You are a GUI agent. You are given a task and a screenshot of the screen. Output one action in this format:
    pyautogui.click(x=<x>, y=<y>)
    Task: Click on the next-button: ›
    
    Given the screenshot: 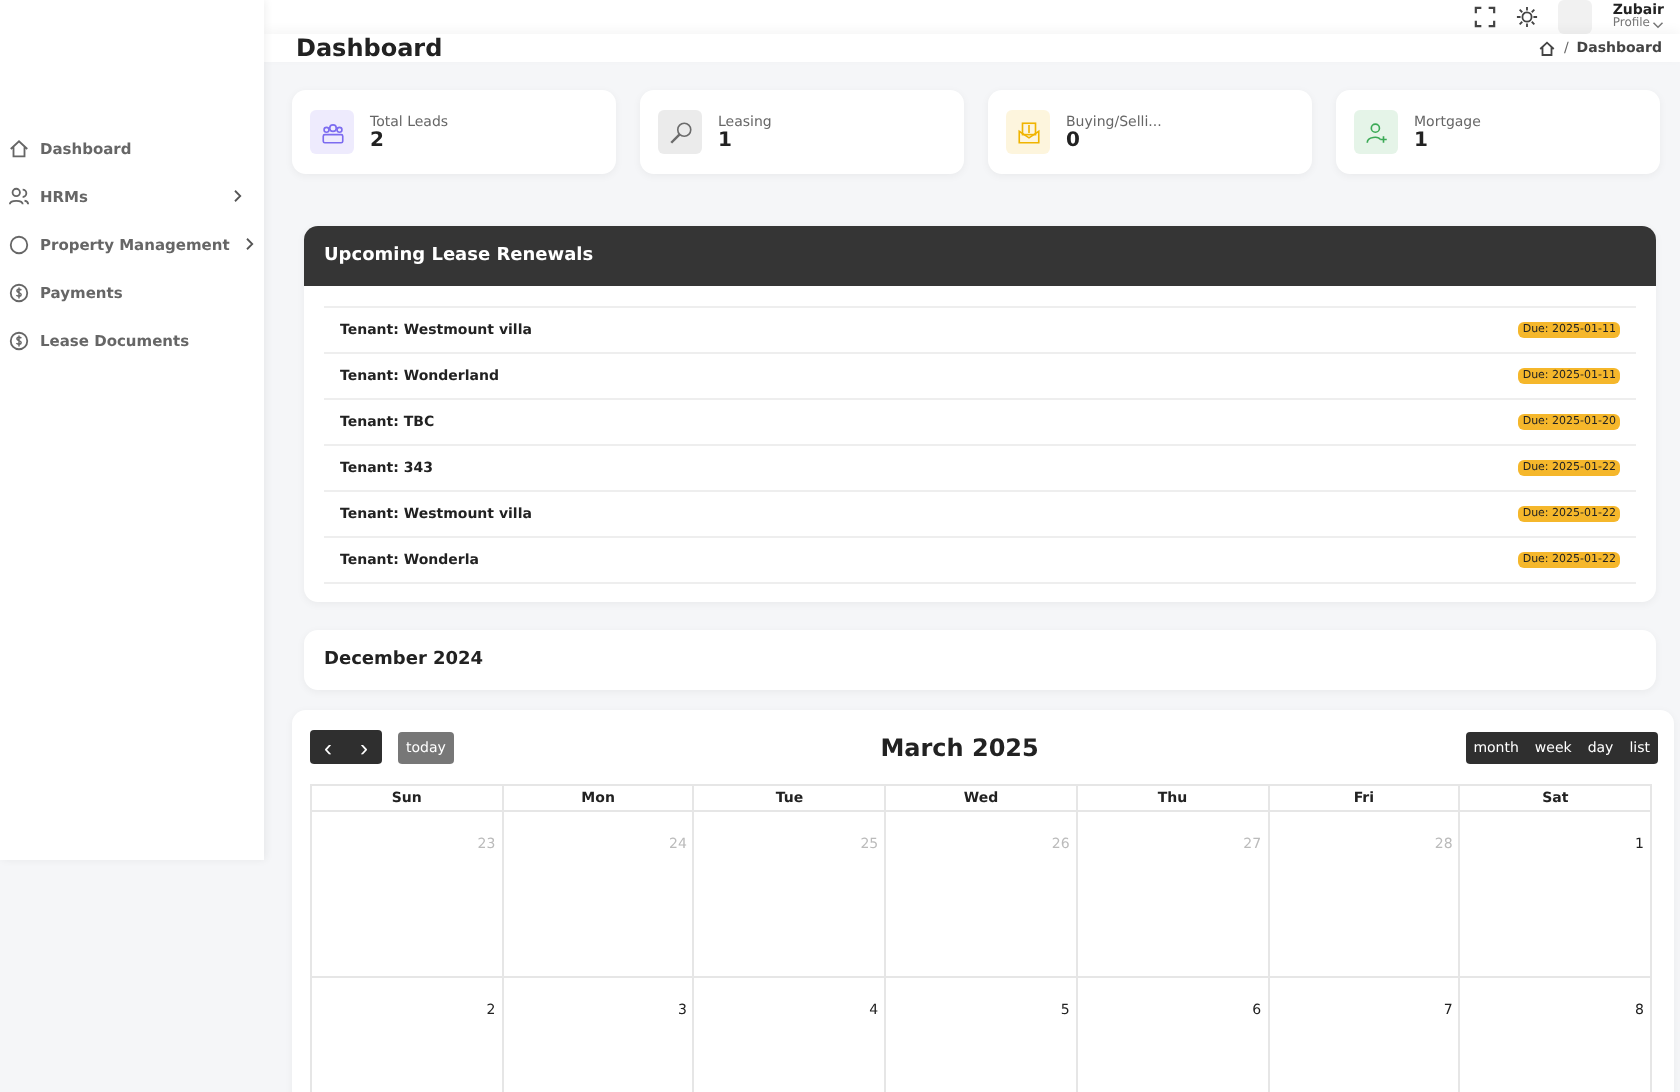 What is the action you would take?
    pyautogui.click(x=364, y=747)
    